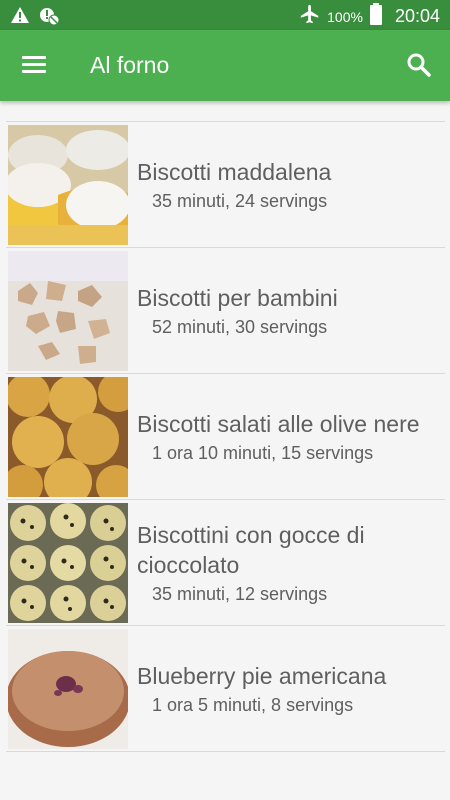 This screenshot has height=800, width=450. What do you see at coordinates (35, 65) in the screenshot?
I see `menu-button` at bounding box center [35, 65].